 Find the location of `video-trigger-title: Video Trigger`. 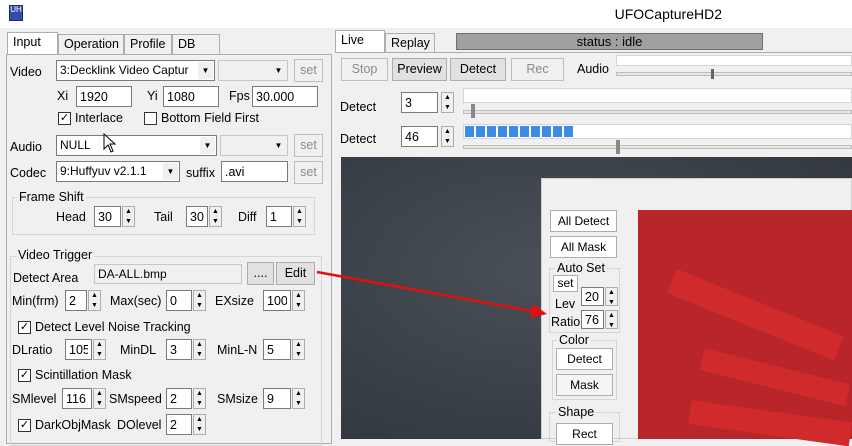

video-trigger-title: Video Trigger is located at coordinates (55, 255).